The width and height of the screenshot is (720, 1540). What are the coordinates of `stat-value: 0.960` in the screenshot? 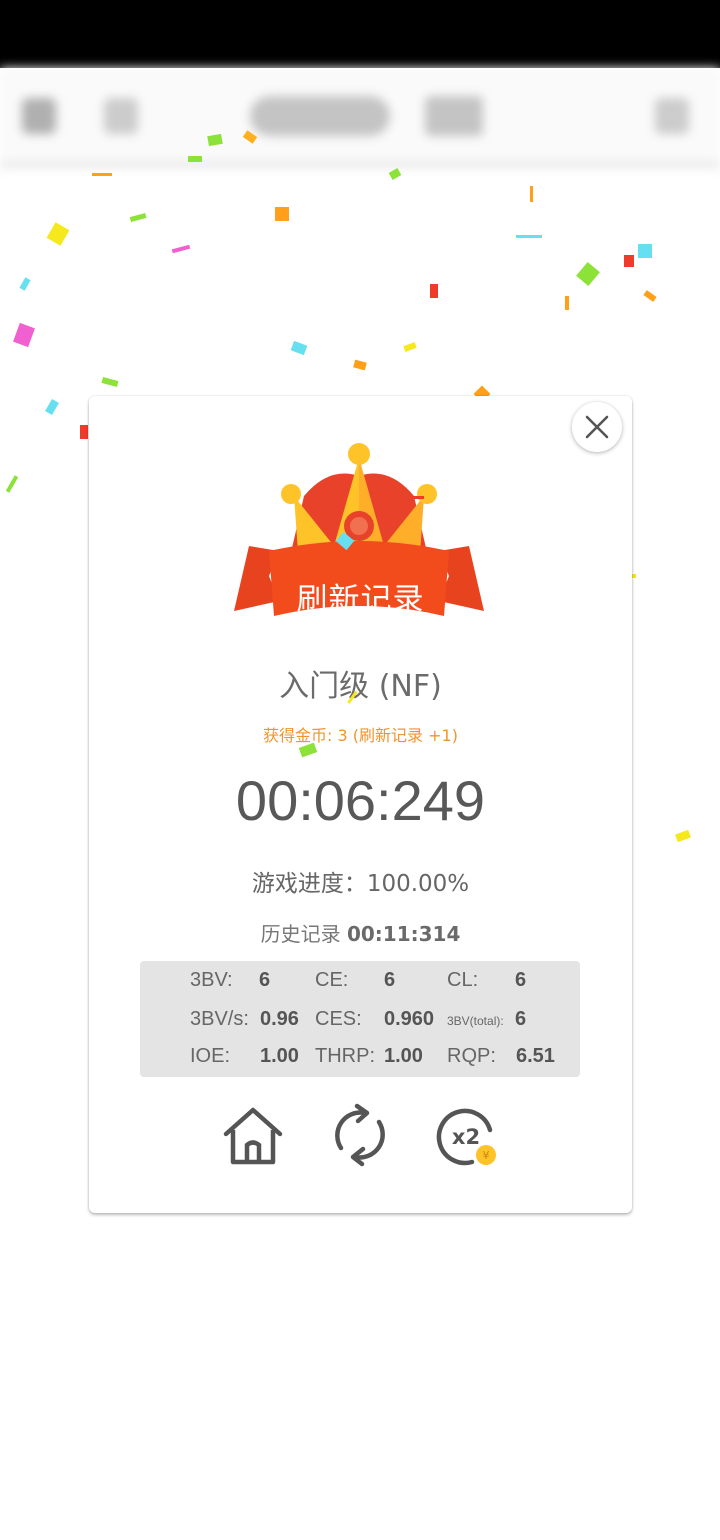 It's located at (409, 1019).